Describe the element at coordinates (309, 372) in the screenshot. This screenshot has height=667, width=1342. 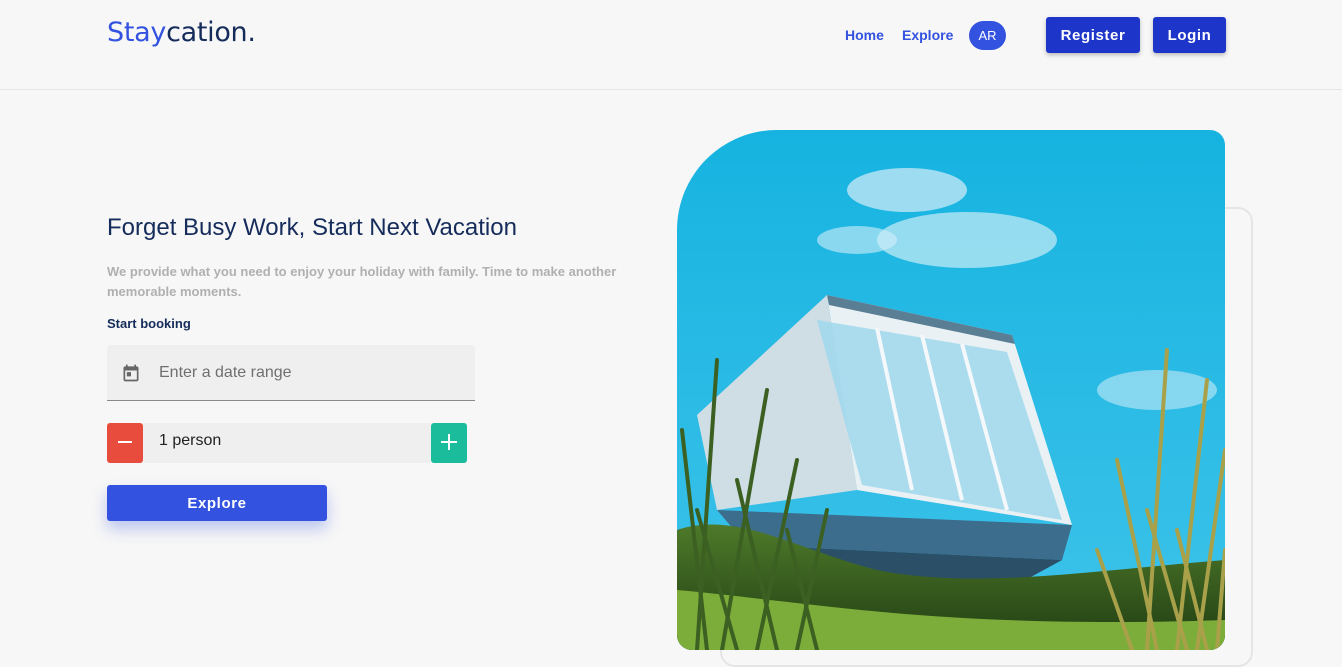
I see `date-range-input` at that location.